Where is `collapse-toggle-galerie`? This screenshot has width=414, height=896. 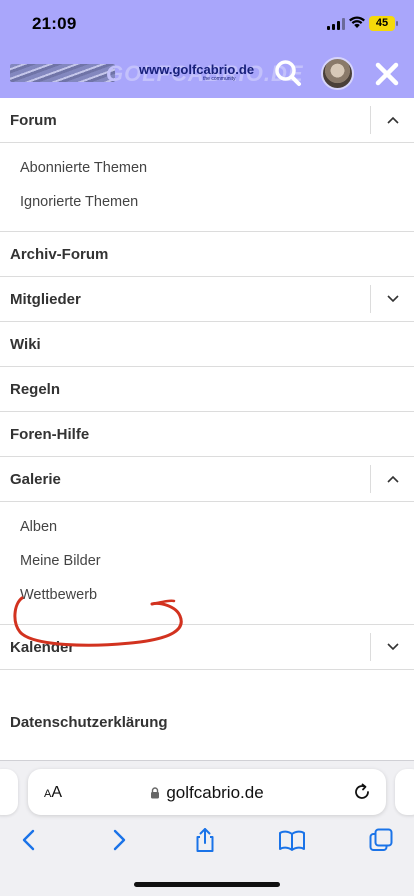
collapse-toggle-galerie is located at coordinates (392, 479).